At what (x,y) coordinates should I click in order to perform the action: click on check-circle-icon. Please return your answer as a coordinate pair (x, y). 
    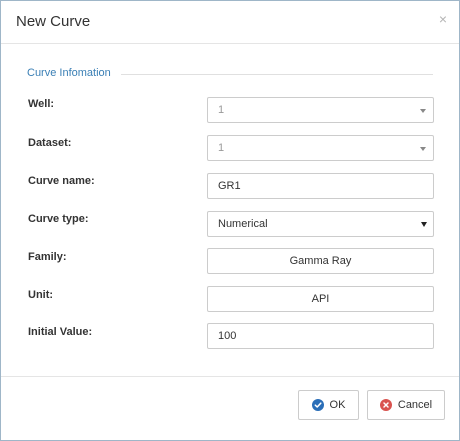
    Looking at the image, I should click on (317, 405).